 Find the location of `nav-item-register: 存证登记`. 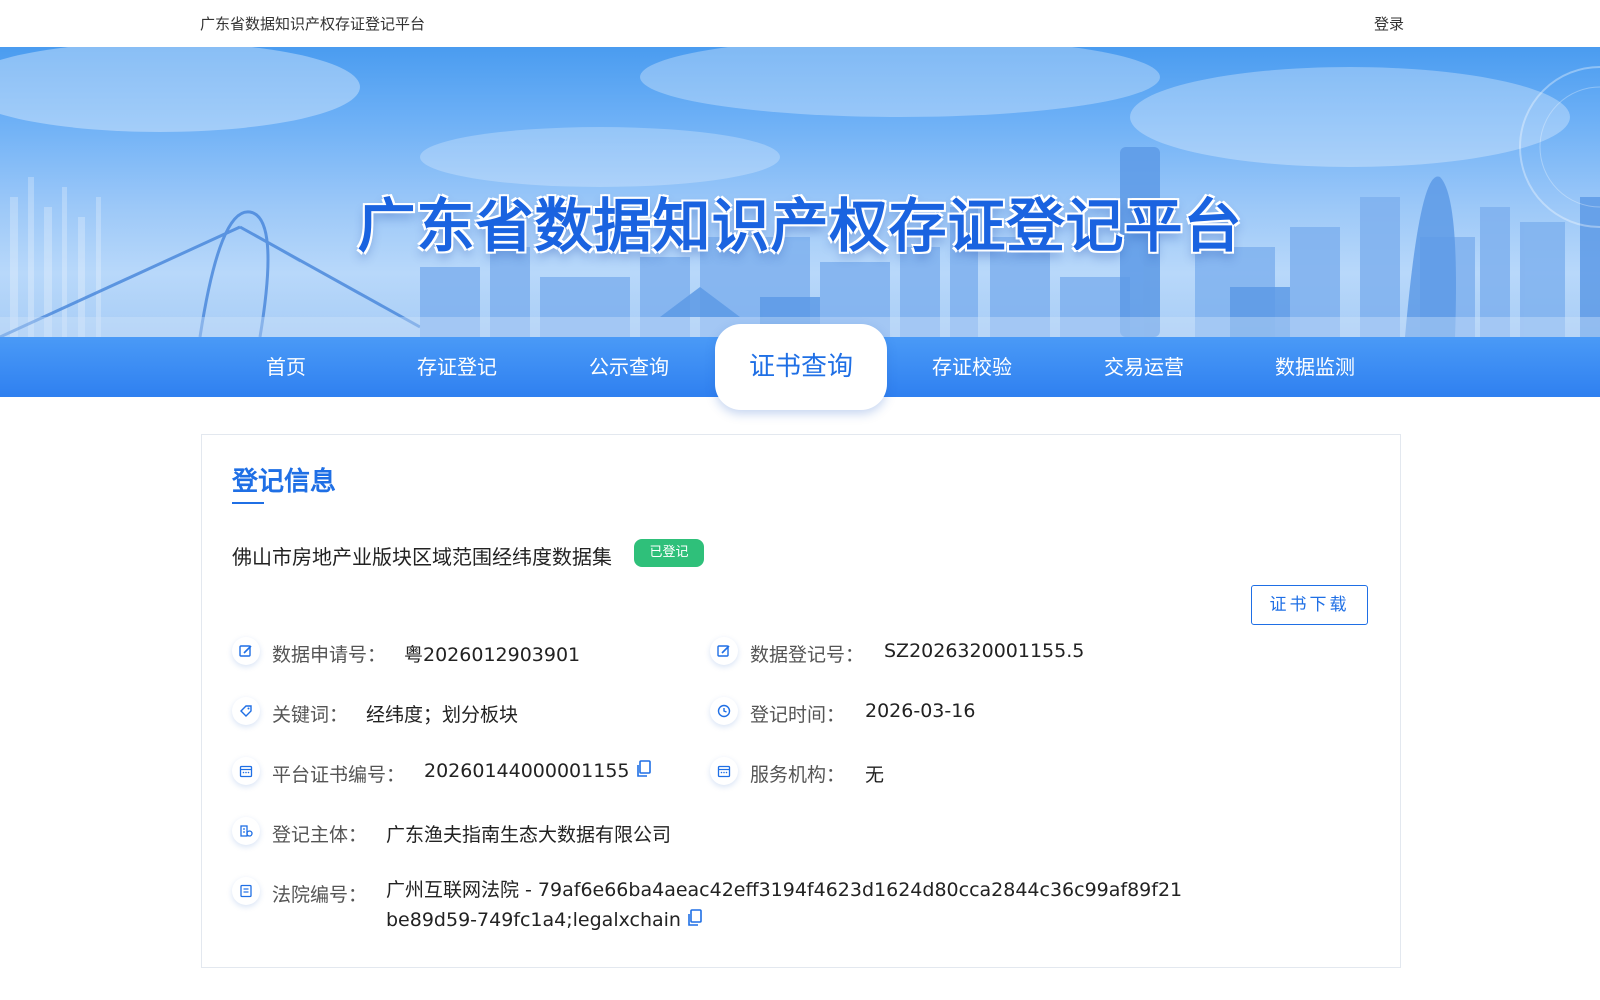

nav-item-register: 存证登记 is located at coordinates (457, 367).